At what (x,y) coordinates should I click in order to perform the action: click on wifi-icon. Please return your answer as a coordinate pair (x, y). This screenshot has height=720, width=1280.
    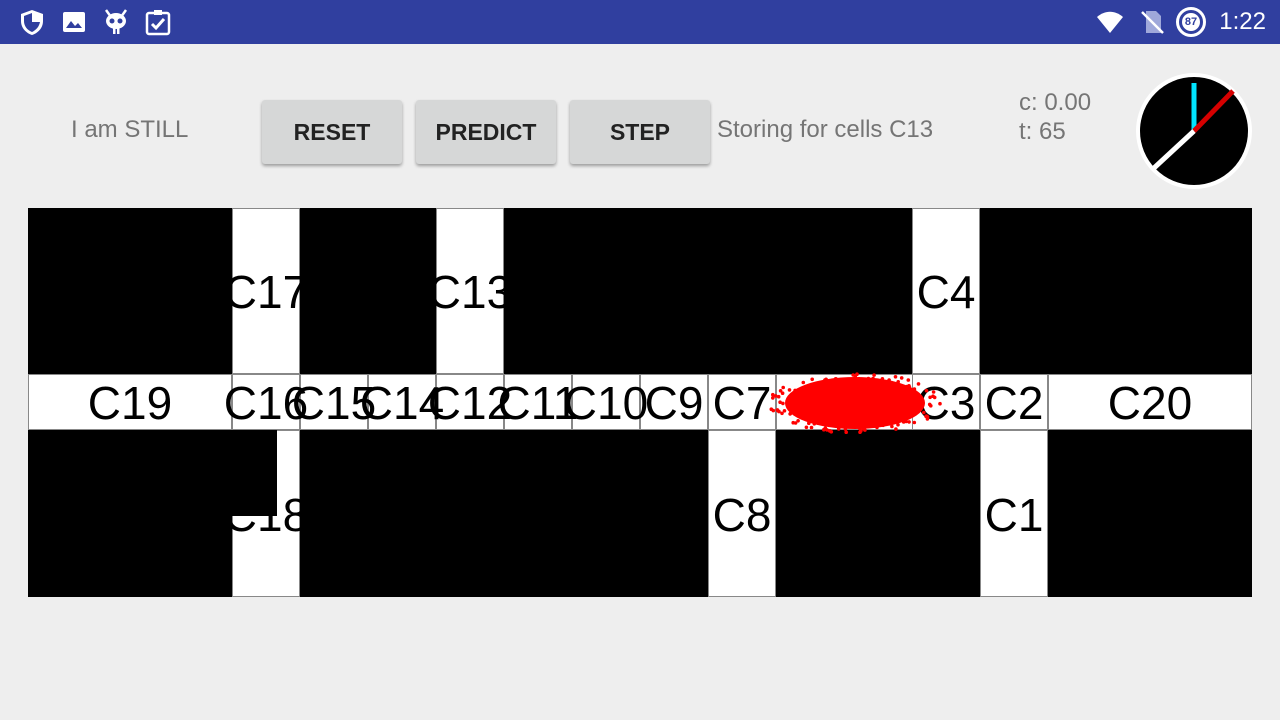
    Looking at the image, I should click on (1110, 22).